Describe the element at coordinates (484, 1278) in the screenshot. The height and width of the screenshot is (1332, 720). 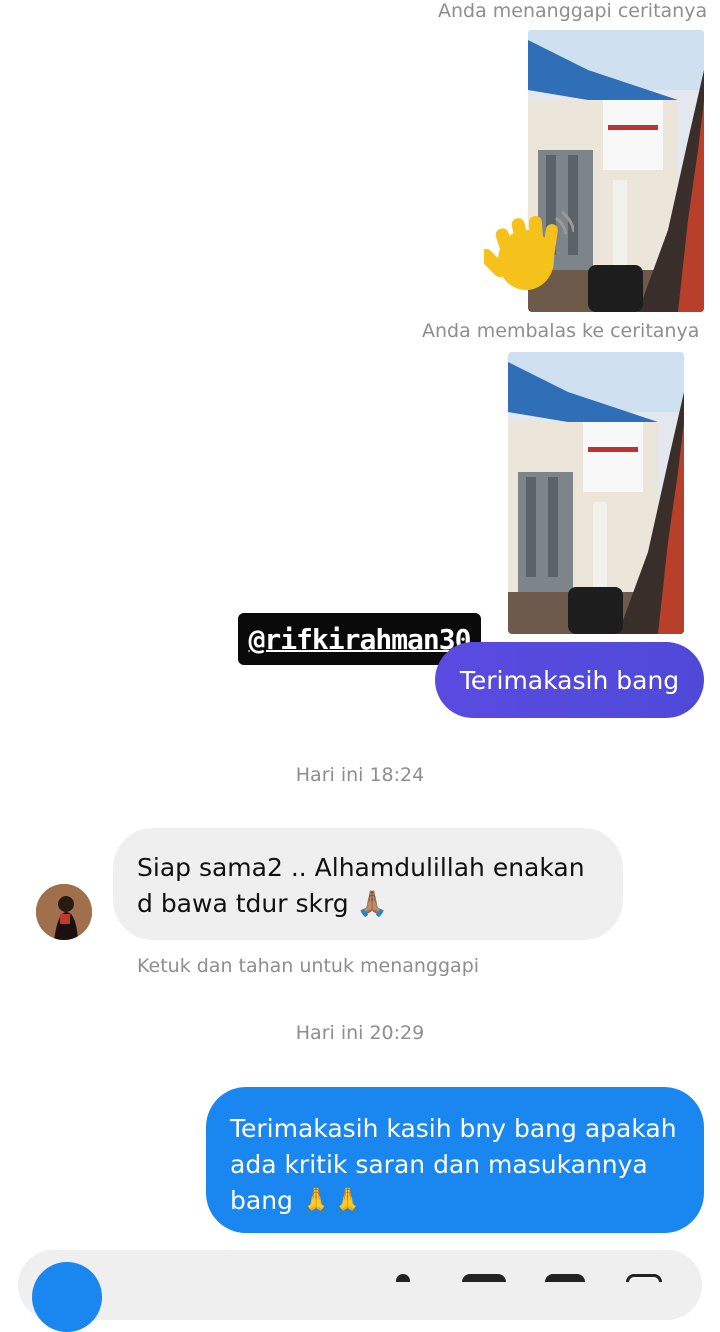
I see `gallery-icon` at that location.